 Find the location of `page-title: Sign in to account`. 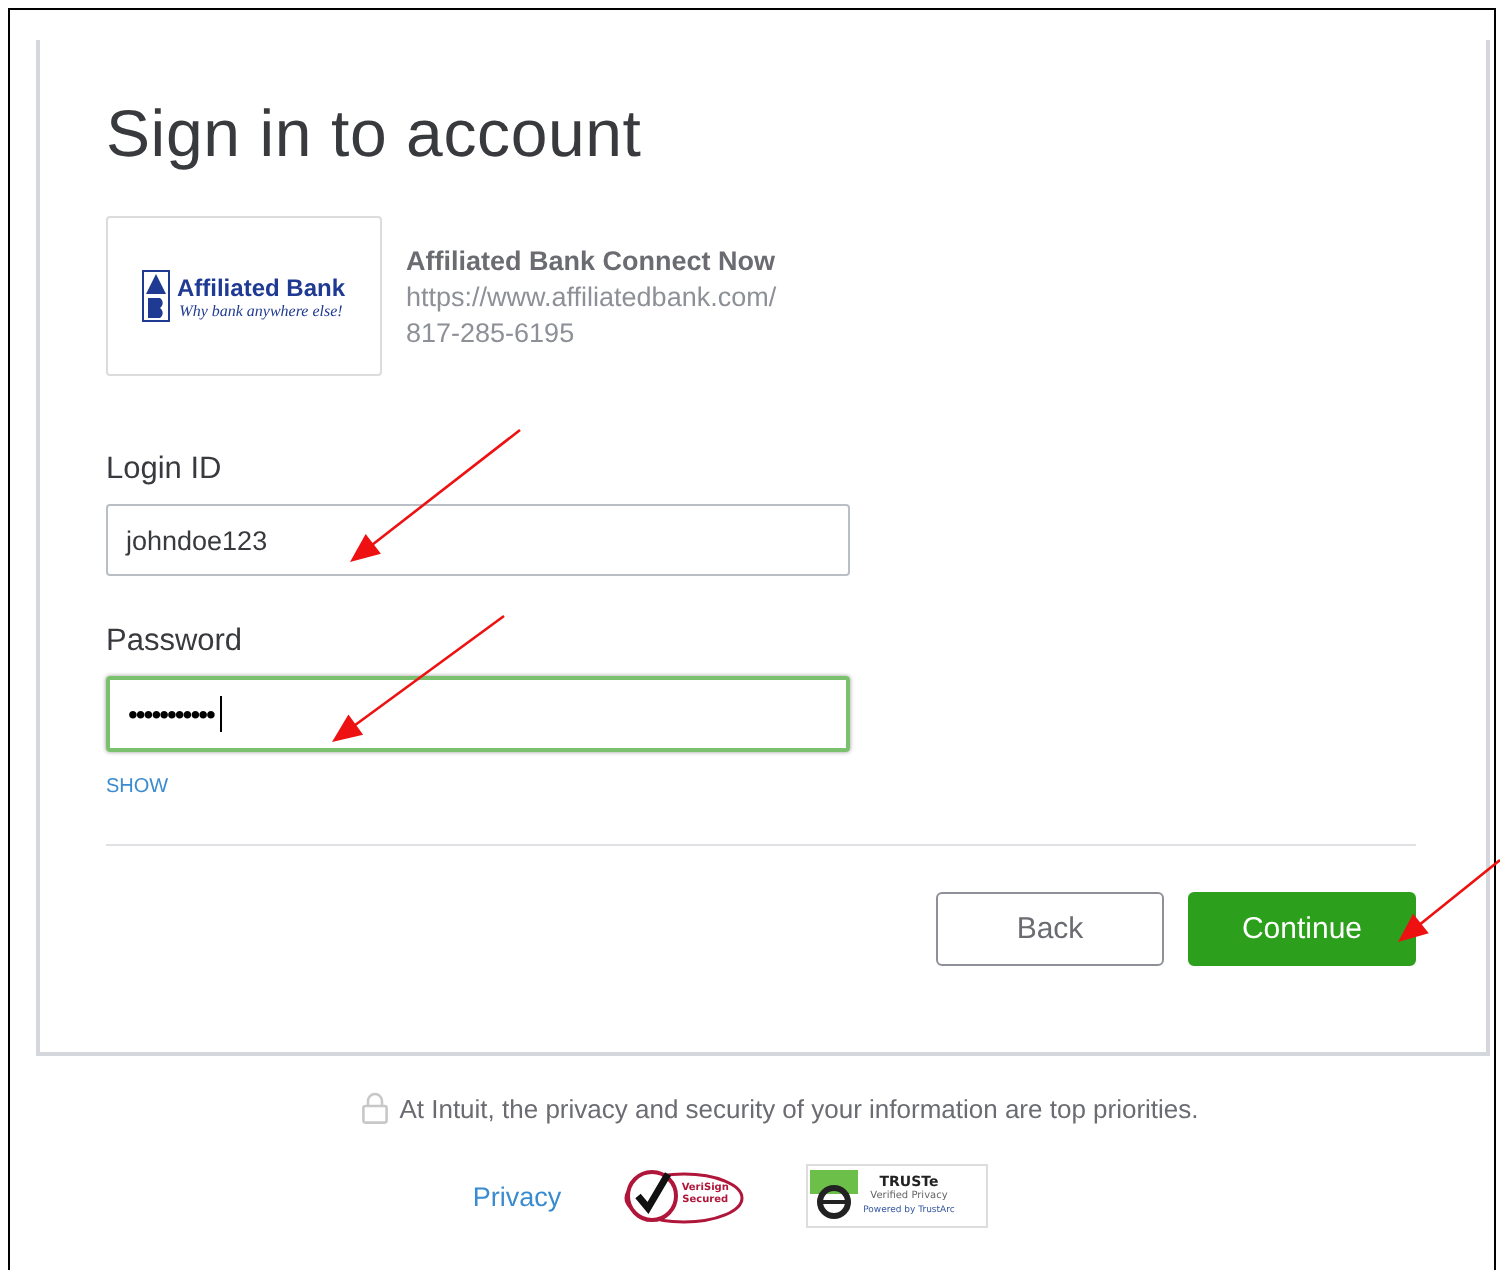

page-title: Sign in to account is located at coordinates (375, 134).